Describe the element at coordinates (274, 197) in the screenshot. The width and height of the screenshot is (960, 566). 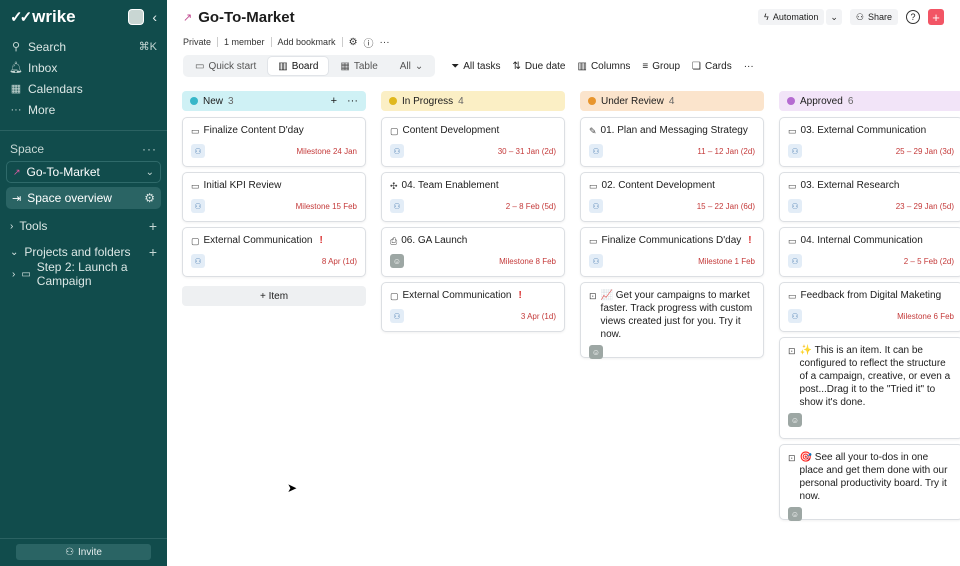
I see `task-card: ▭ Initial KPI Review ⚇ Milestone 15 Feb` at that location.